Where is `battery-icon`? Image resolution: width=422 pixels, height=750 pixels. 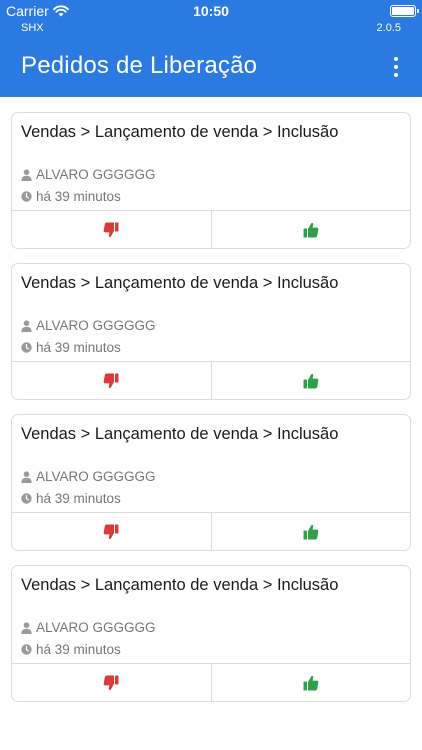 battery-icon is located at coordinates (404, 11).